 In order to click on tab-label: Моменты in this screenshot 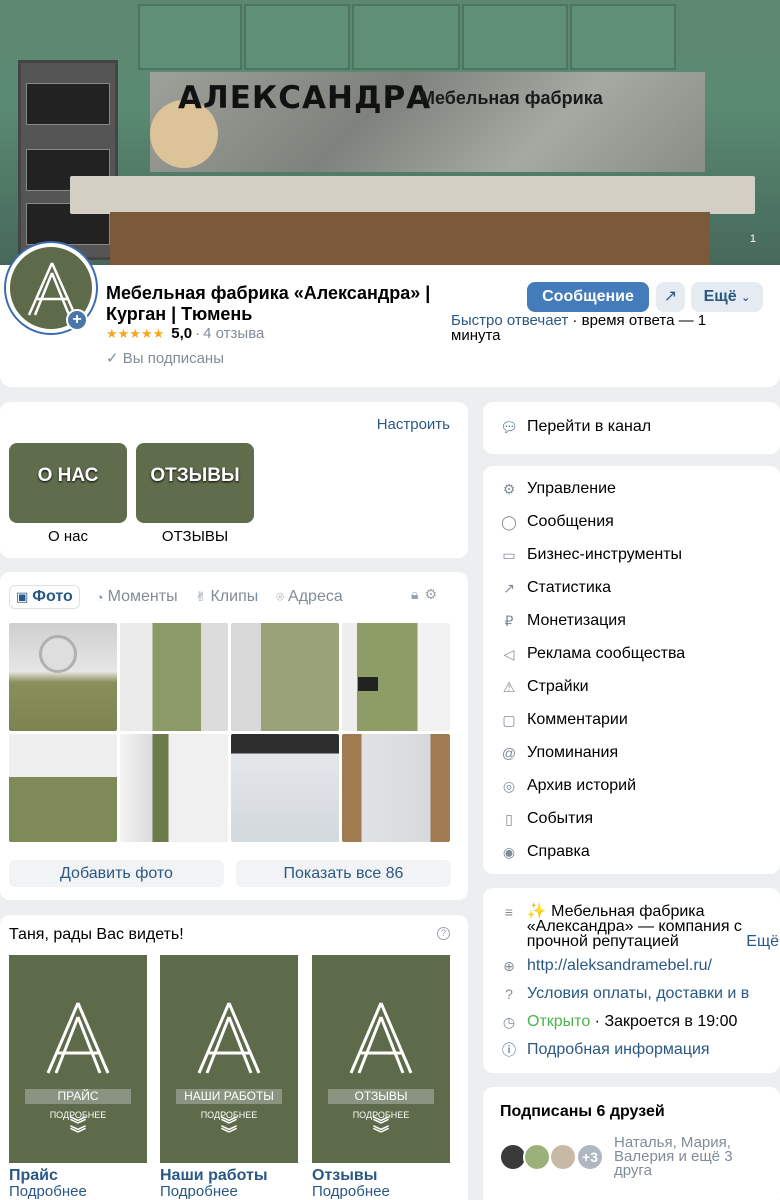, I will do `click(142, 596)`.